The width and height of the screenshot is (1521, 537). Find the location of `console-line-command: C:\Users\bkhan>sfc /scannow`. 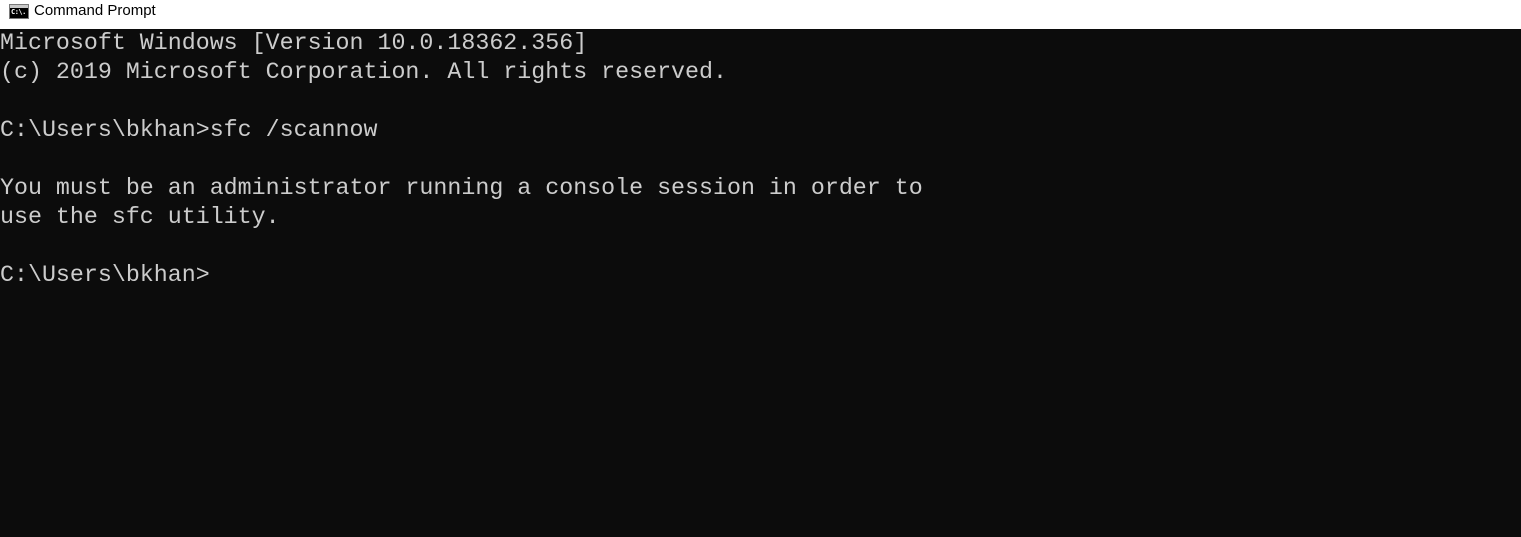

console-line-command: C:\Users\bkhan>sfc /scannow is located at coordinates (189, 130).